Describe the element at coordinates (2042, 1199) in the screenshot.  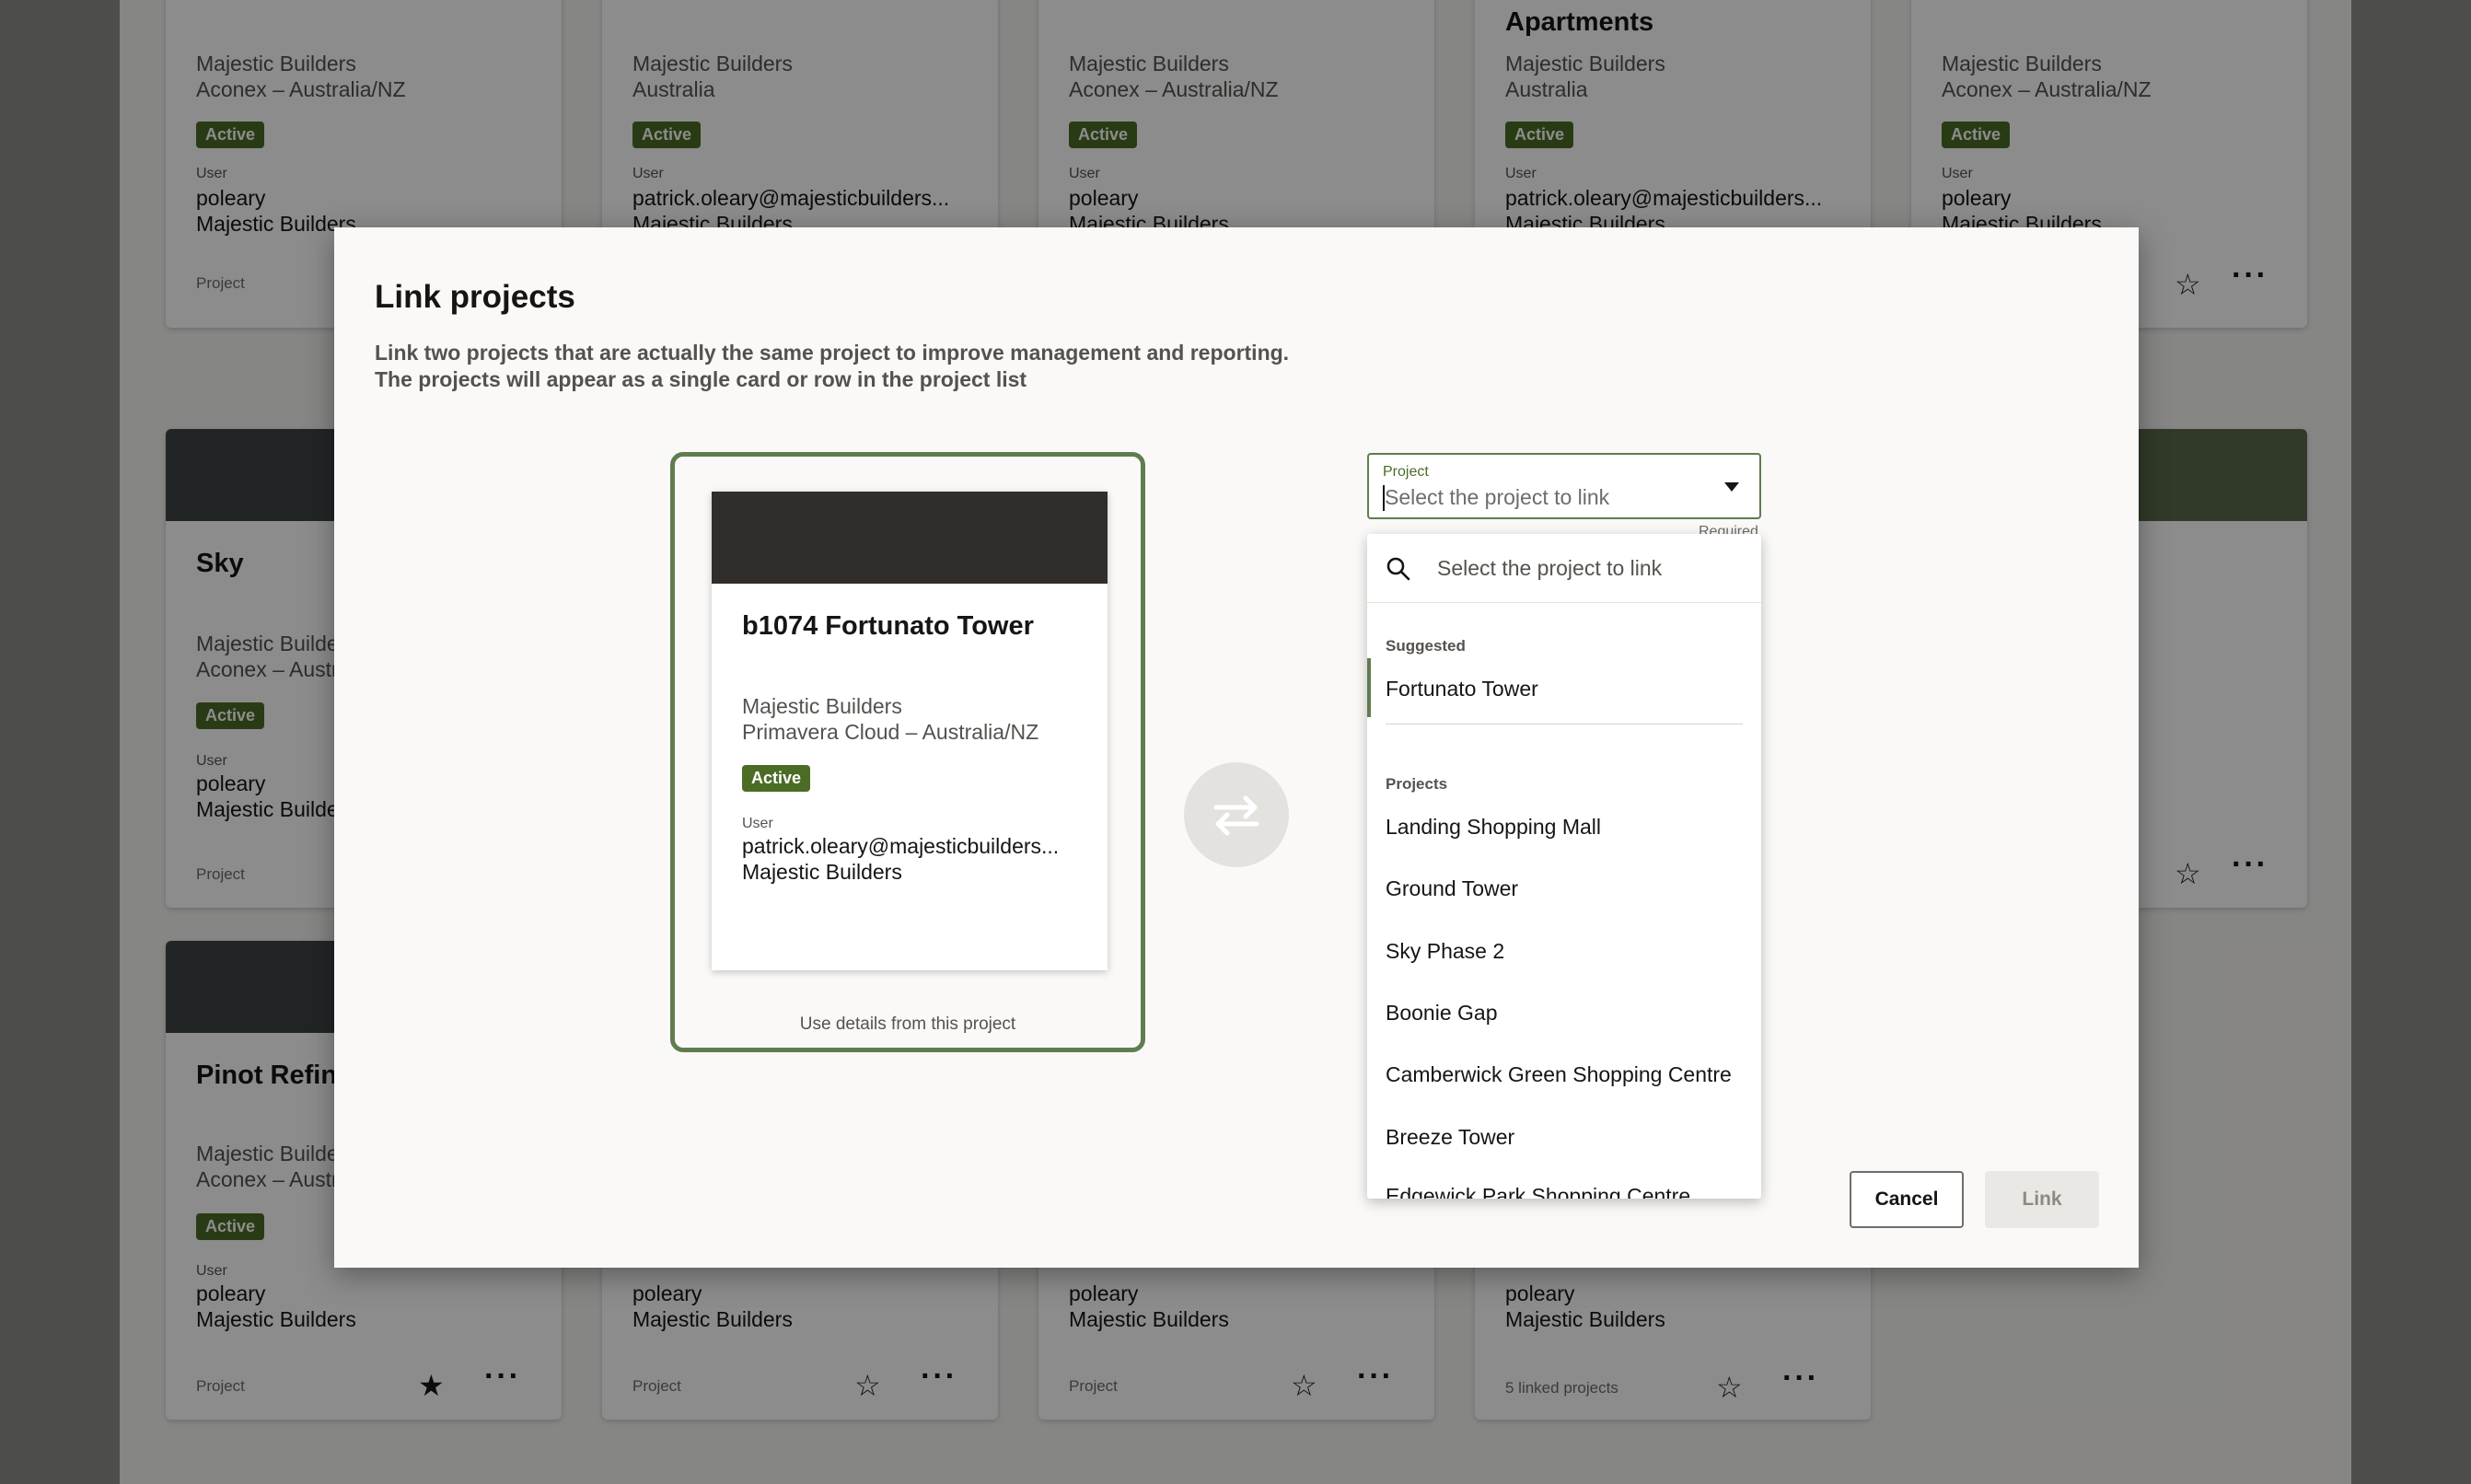
I see `link-button: Link` at that location.